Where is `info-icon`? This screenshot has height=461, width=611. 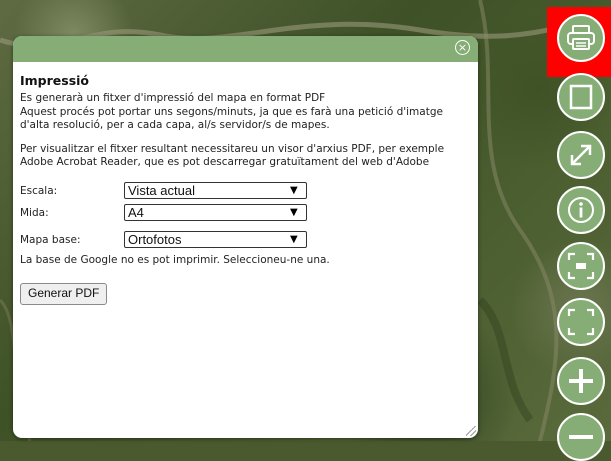
info-icon is located at coordinates (581, 210).